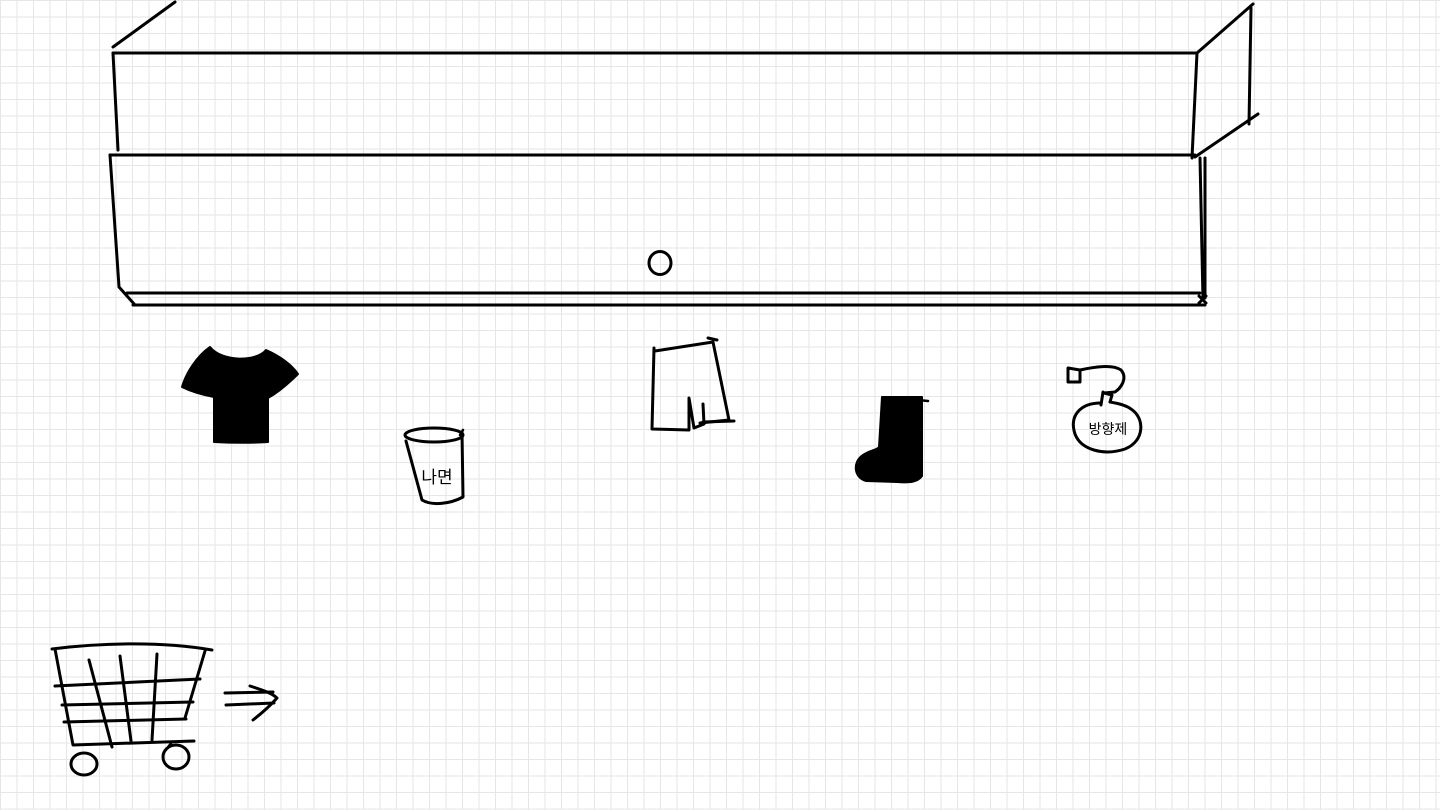 Image resolution: width=1440 pixels, height=810 pixels. What do you see at coordinates (122, 230) in the screenshot?
I see `box-left-lower-edge` at bounding box center [122, 230].